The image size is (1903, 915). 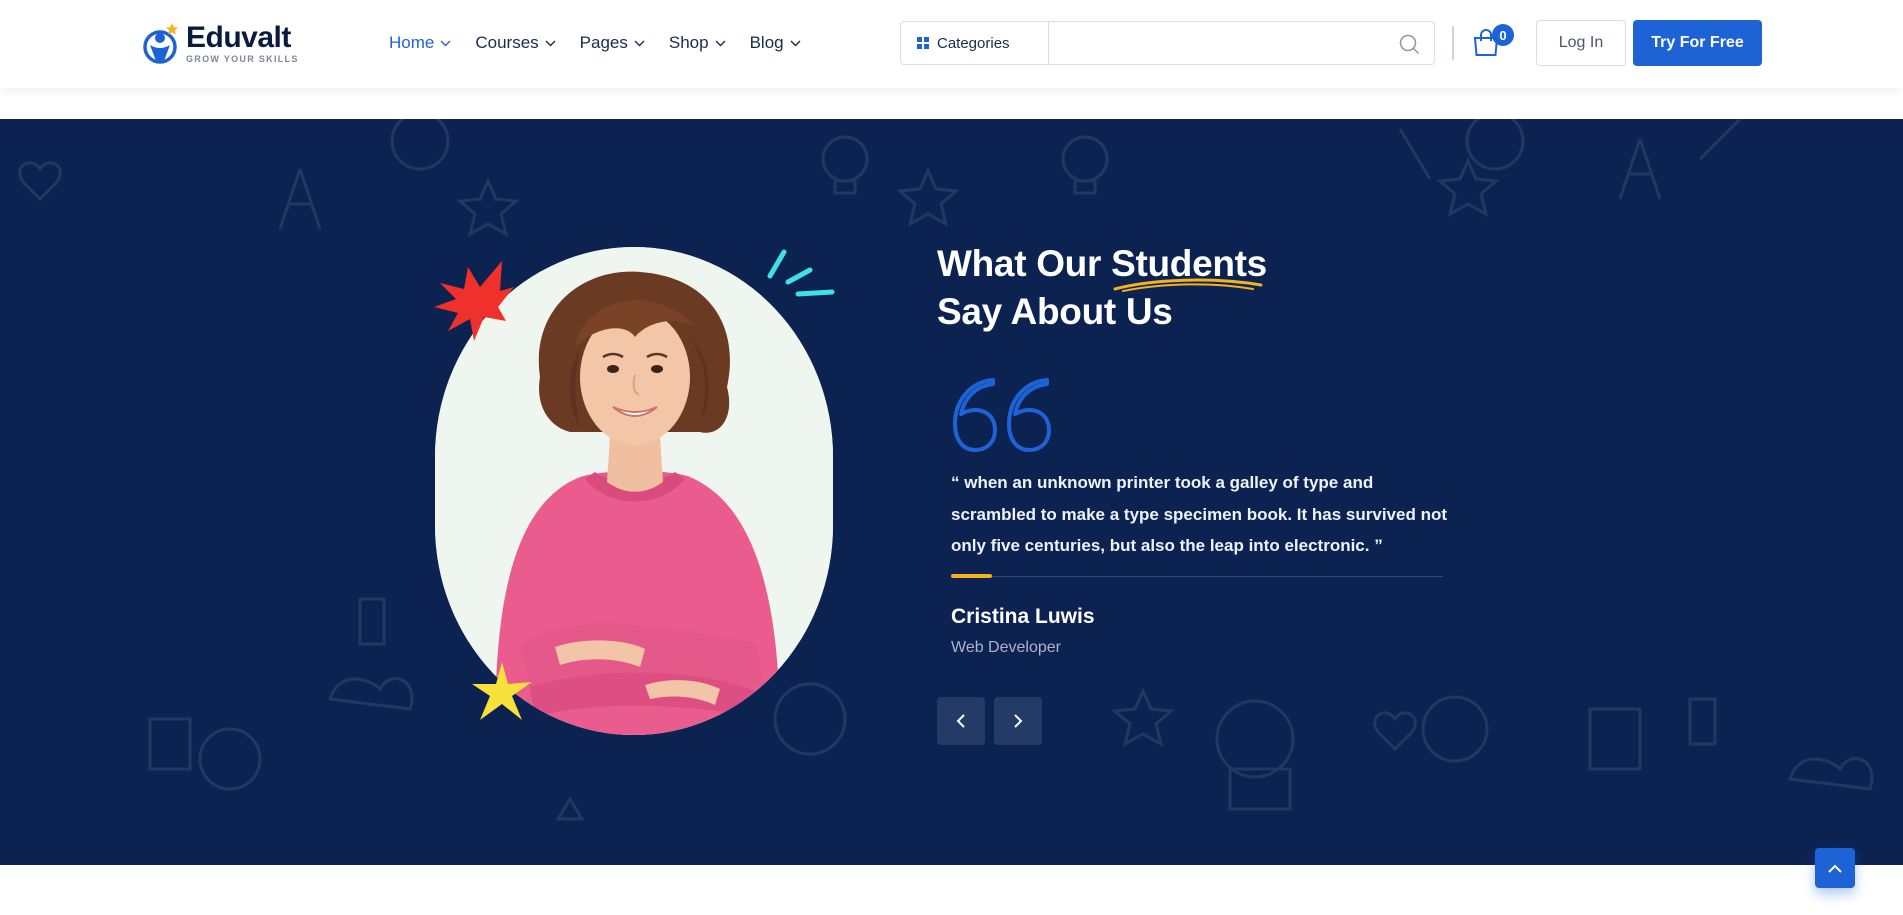 What do you see at coordinates (238, 37) in the screenshot?
I see `brand-name: Eduvalt` at bounding box center [238, 37].